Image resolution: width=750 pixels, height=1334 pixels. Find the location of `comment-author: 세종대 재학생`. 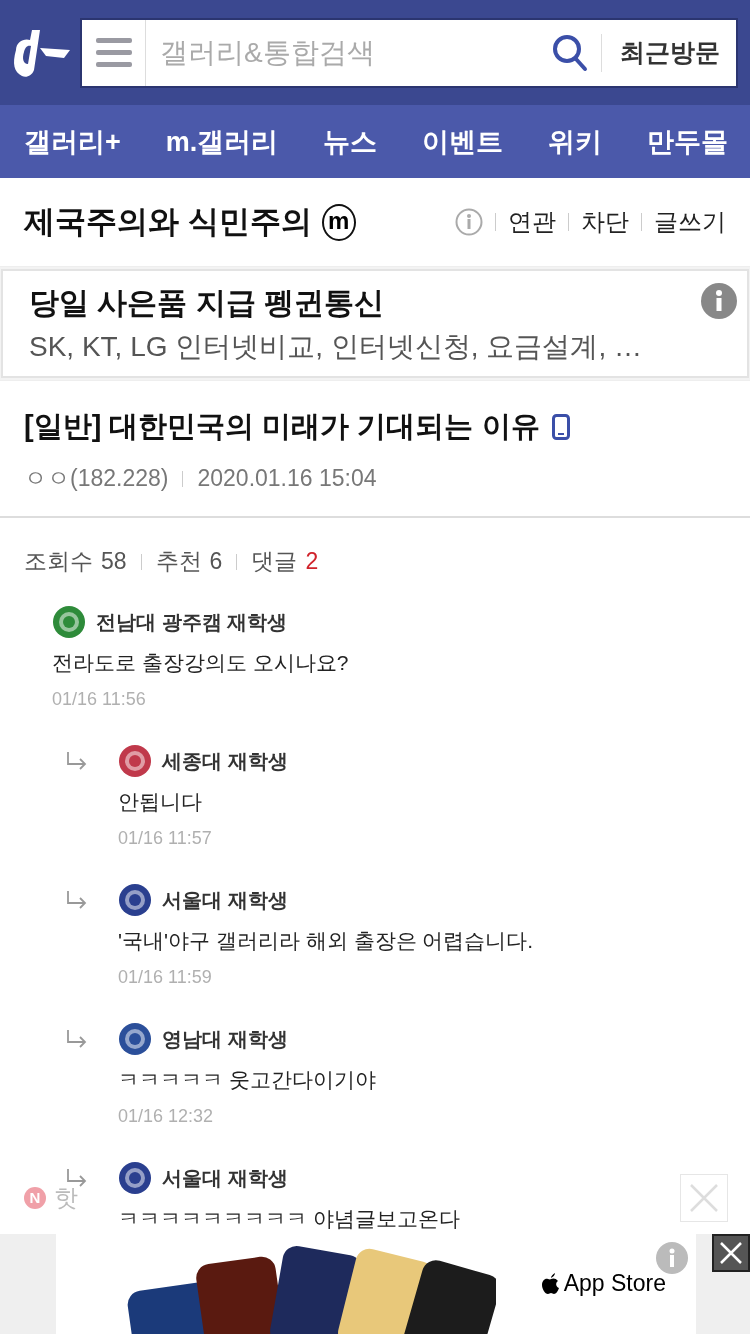

comment-author: 세종대 재학생 is located at coordinates (225, 761).